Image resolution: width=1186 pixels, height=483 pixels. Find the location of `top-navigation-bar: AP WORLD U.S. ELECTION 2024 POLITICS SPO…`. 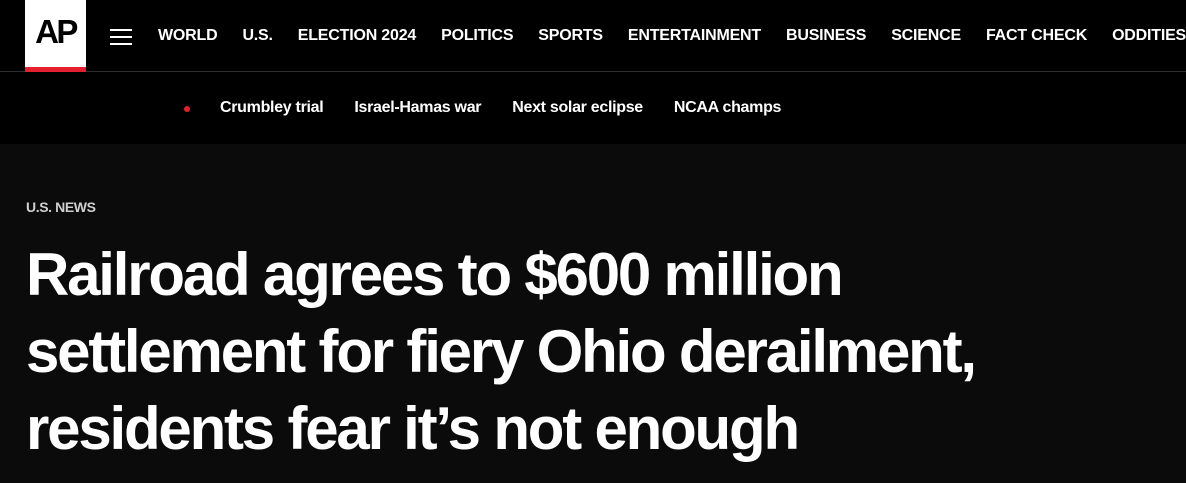

top-navigation-bar: AP WORLD U.S. ELECTION 2024 POLITICS SPO… is located at coordinates (593, 36).